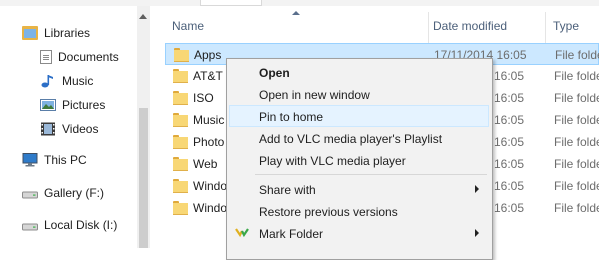 Image resolution: width=599 pixels, height=260 pixels. Describe the element at coordinates (359, 189) in the screenshot. I see `menu-item-share-with: Share with` at that location.